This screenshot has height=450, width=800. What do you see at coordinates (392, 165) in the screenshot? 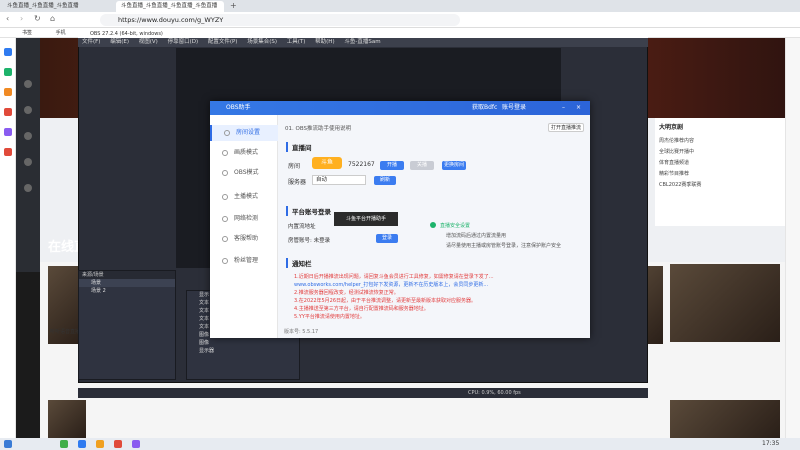
I see `start-live-button: 开播` at bounding box center [392, 165].